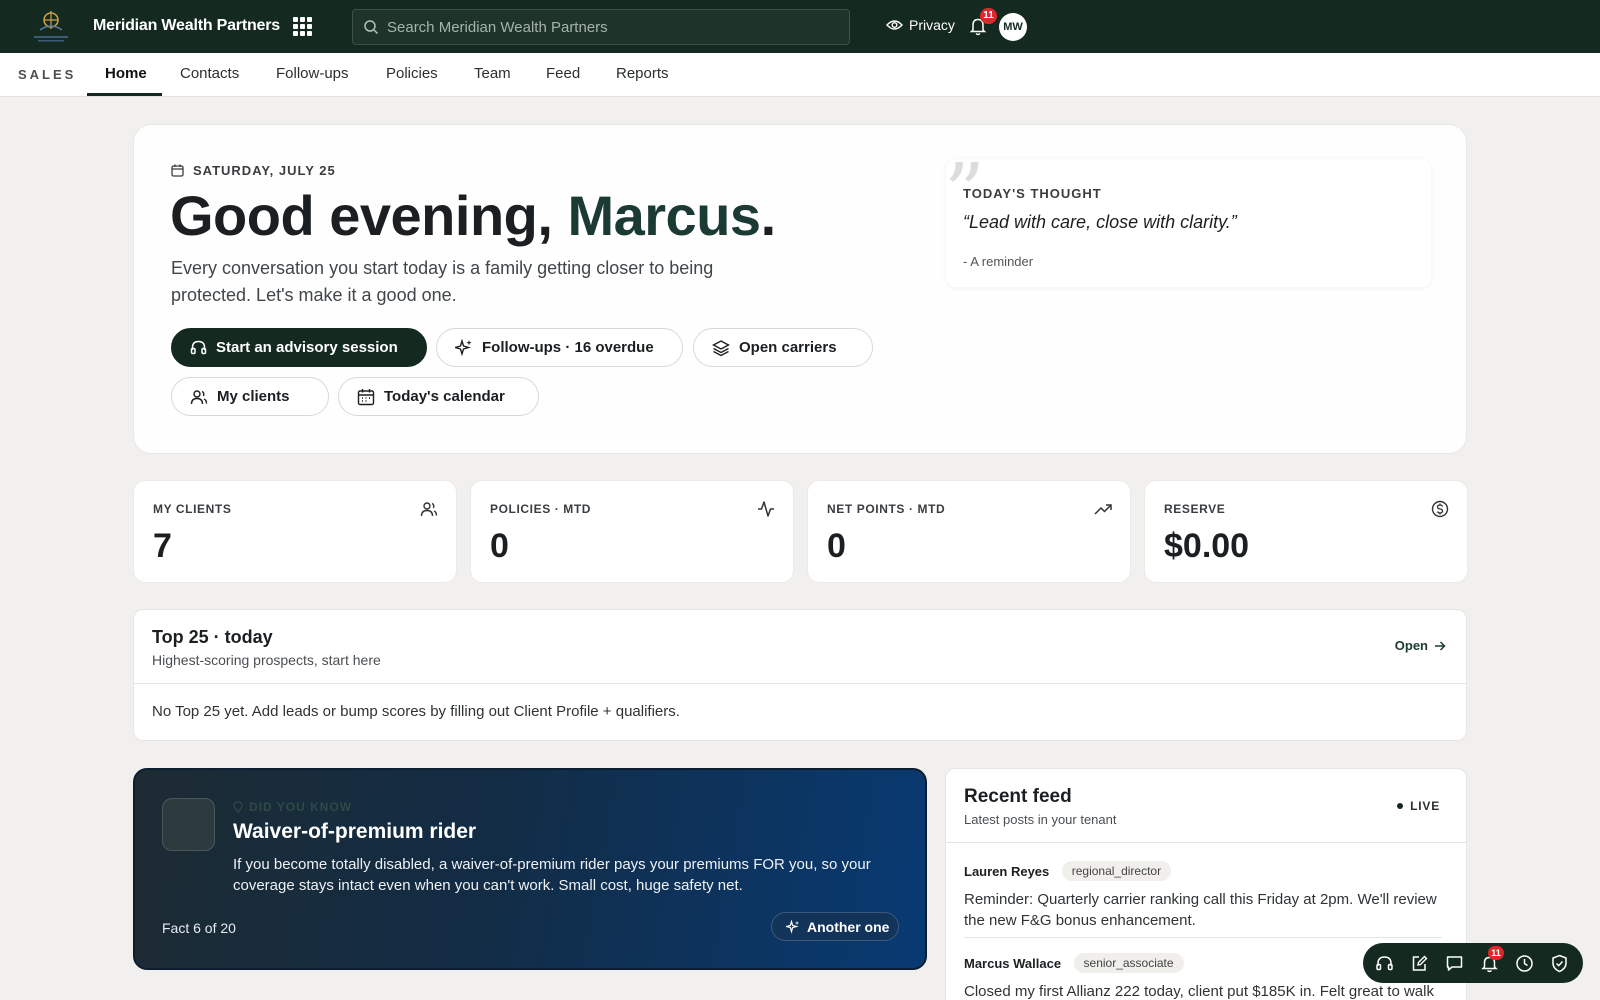 This screenshot has height=1000, width=1600. What do you see at coordinates (998, 261) in the screenshot?
I see `thought-attribution: - A reminder` at bounding box center [998, 261].